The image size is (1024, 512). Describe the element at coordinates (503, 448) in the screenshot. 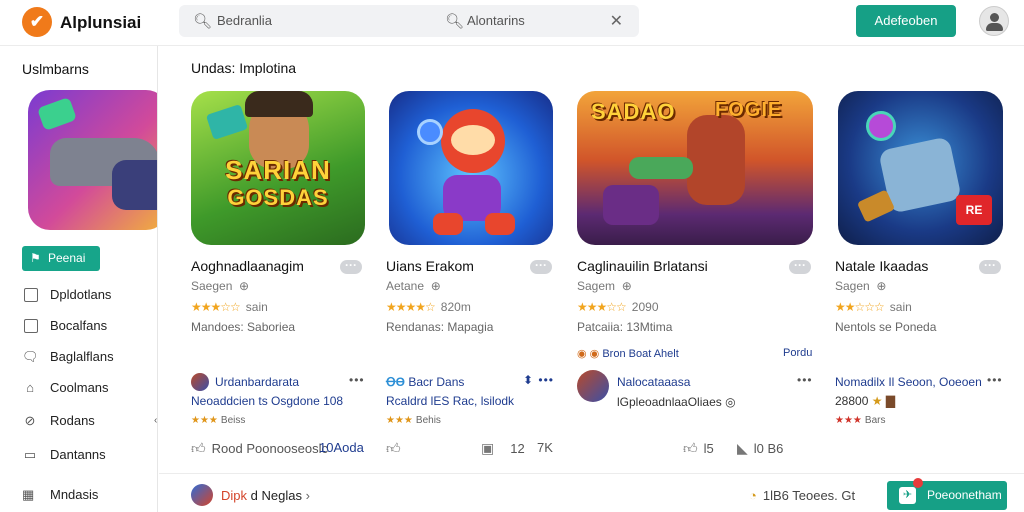

I see `comment-button: ▣ 12` at that location.